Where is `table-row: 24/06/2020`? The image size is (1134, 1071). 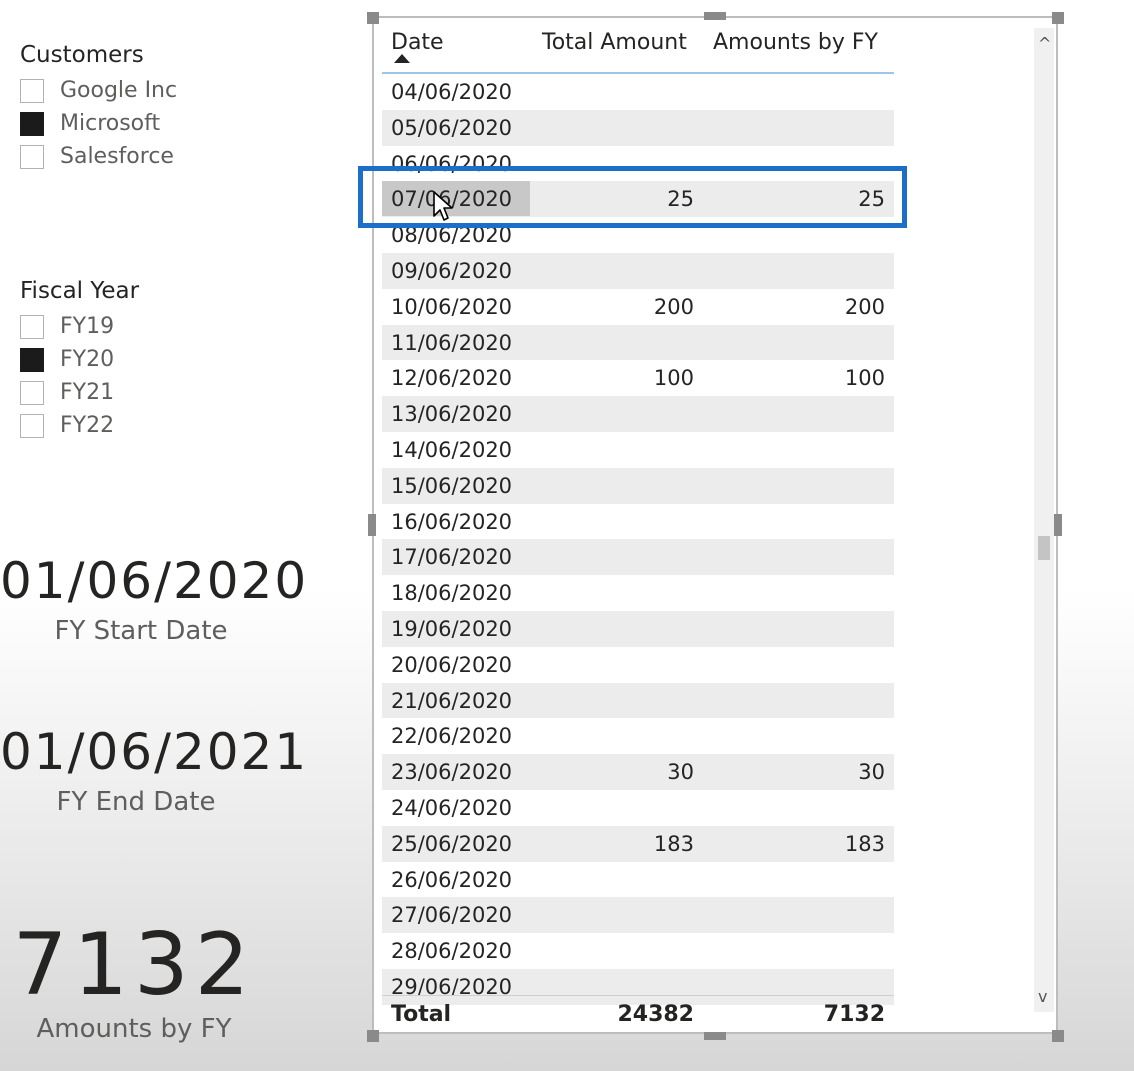 table-row: 24/06/2020 is located at coordinates (638, 808).